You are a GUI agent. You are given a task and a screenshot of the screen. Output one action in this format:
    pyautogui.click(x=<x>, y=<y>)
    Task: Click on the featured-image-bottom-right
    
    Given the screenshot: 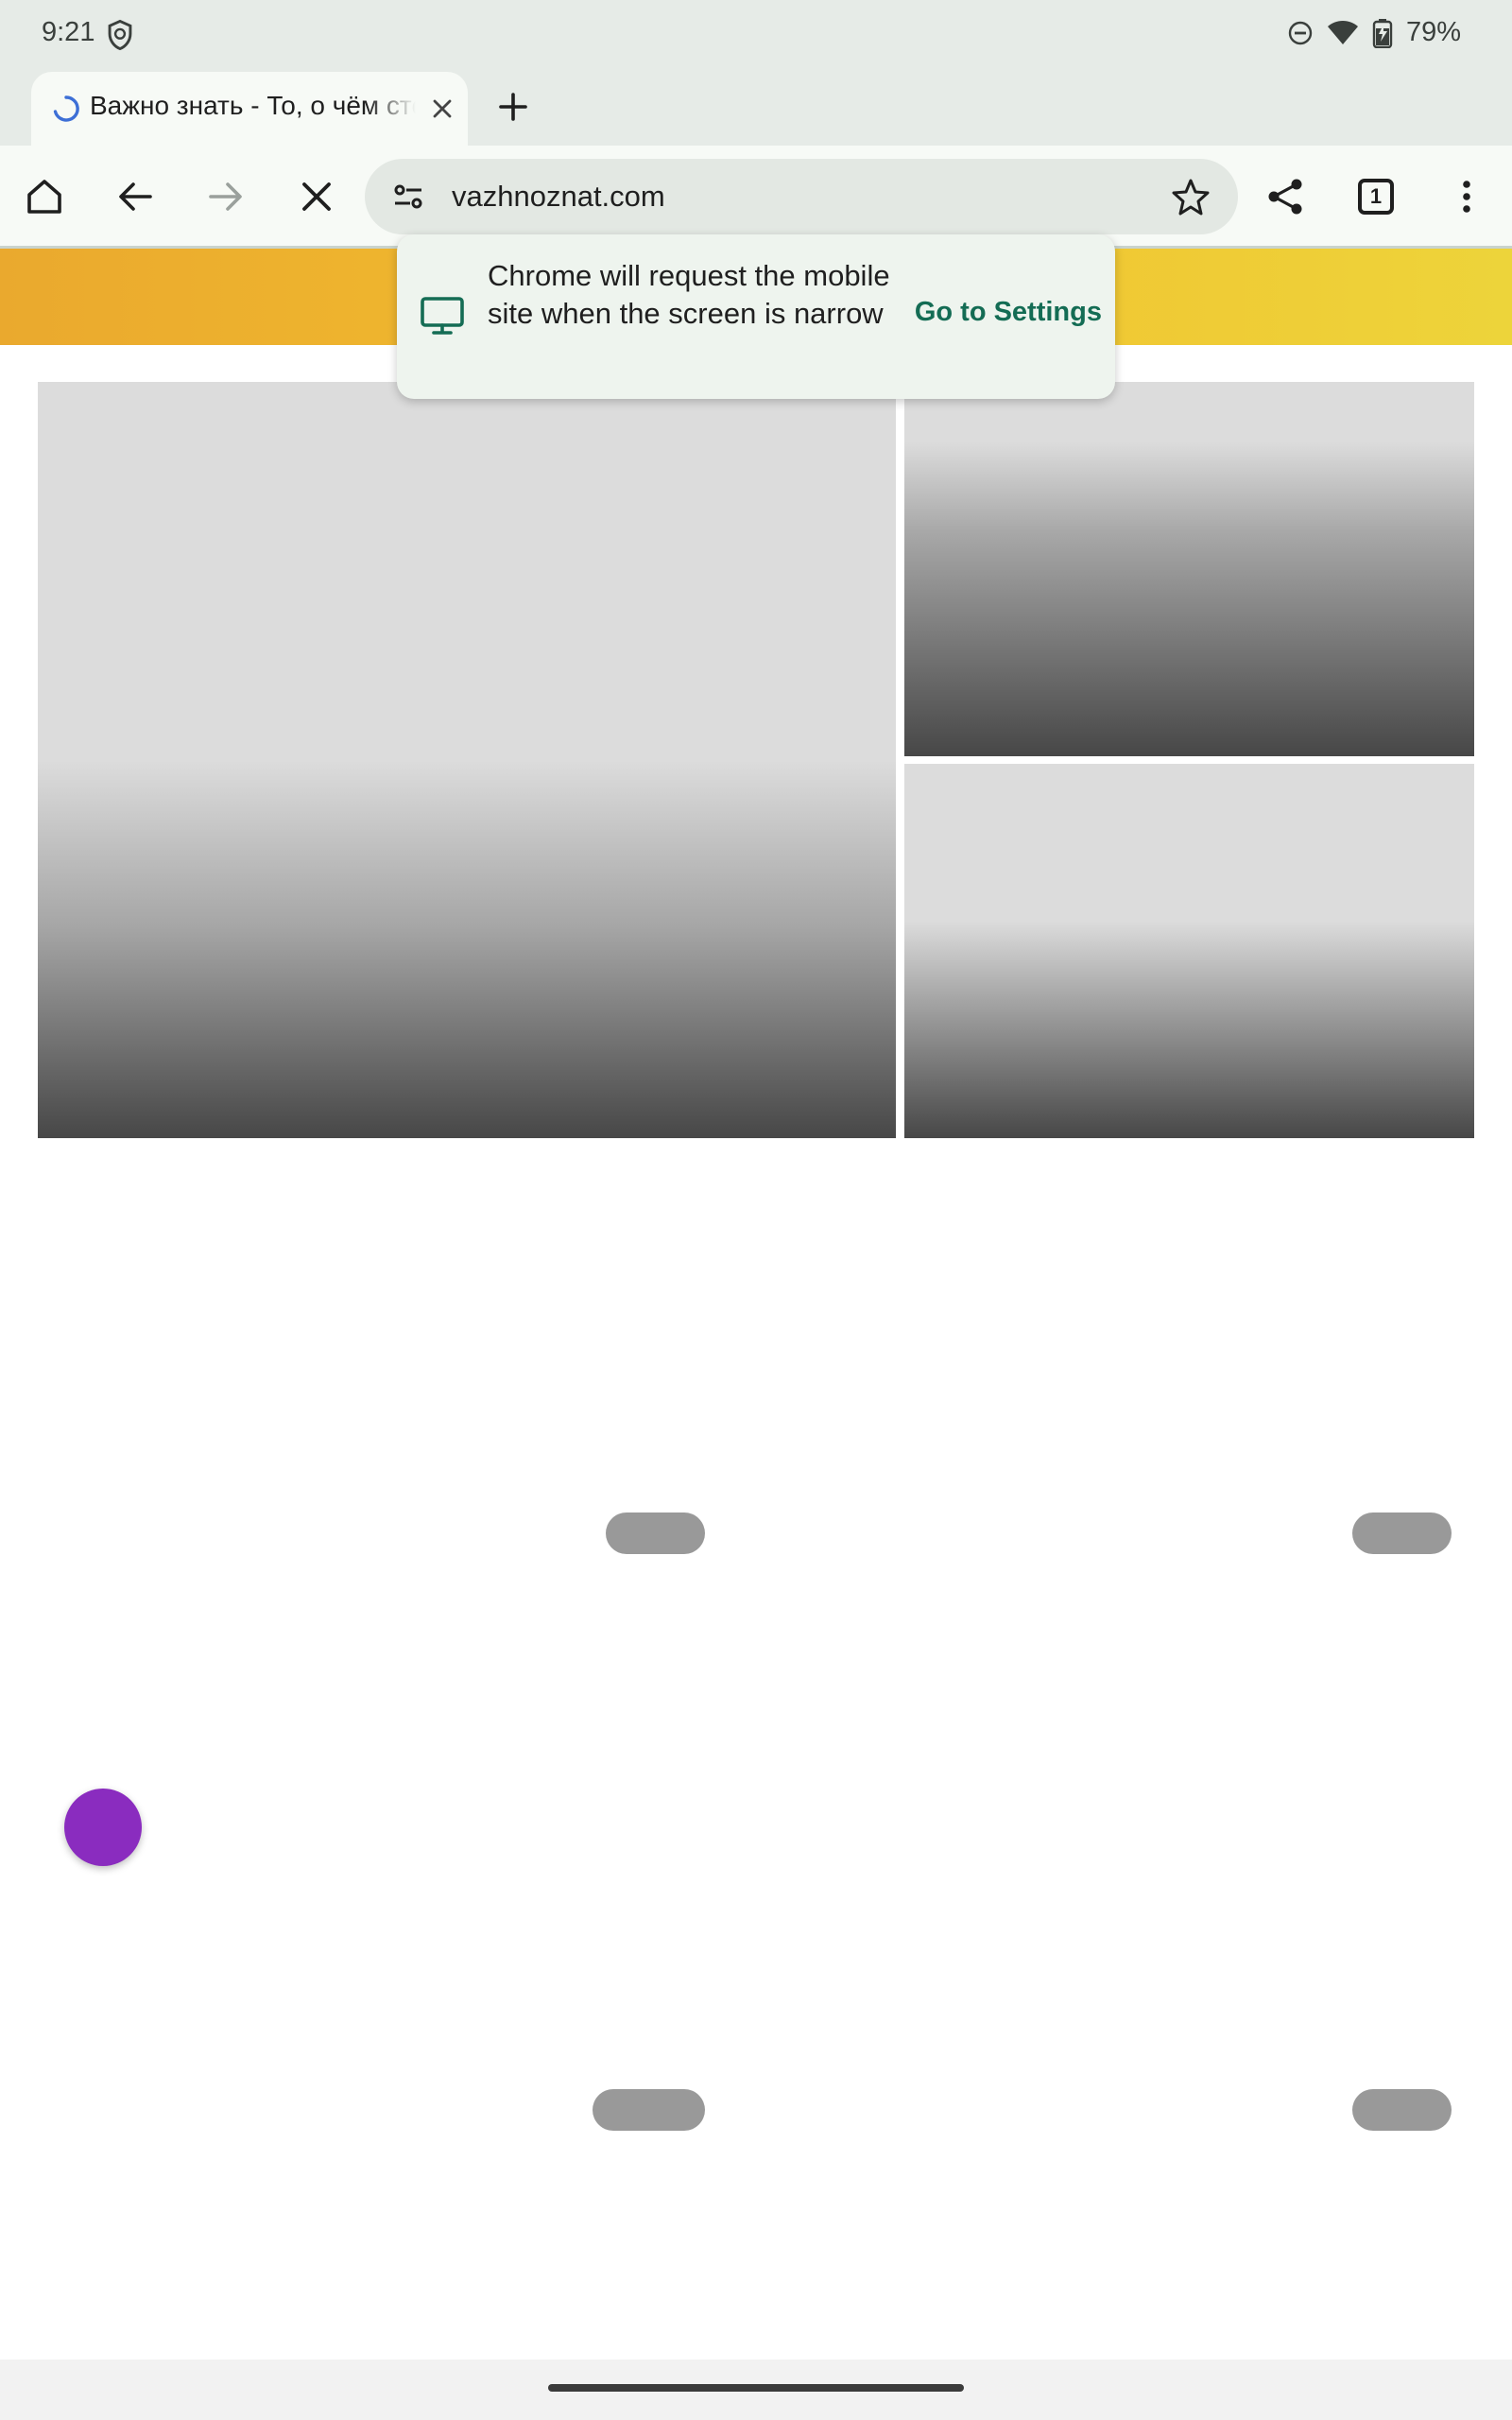 What is the action you would take?
    pyautogui.click(x=1189, y=951)
    